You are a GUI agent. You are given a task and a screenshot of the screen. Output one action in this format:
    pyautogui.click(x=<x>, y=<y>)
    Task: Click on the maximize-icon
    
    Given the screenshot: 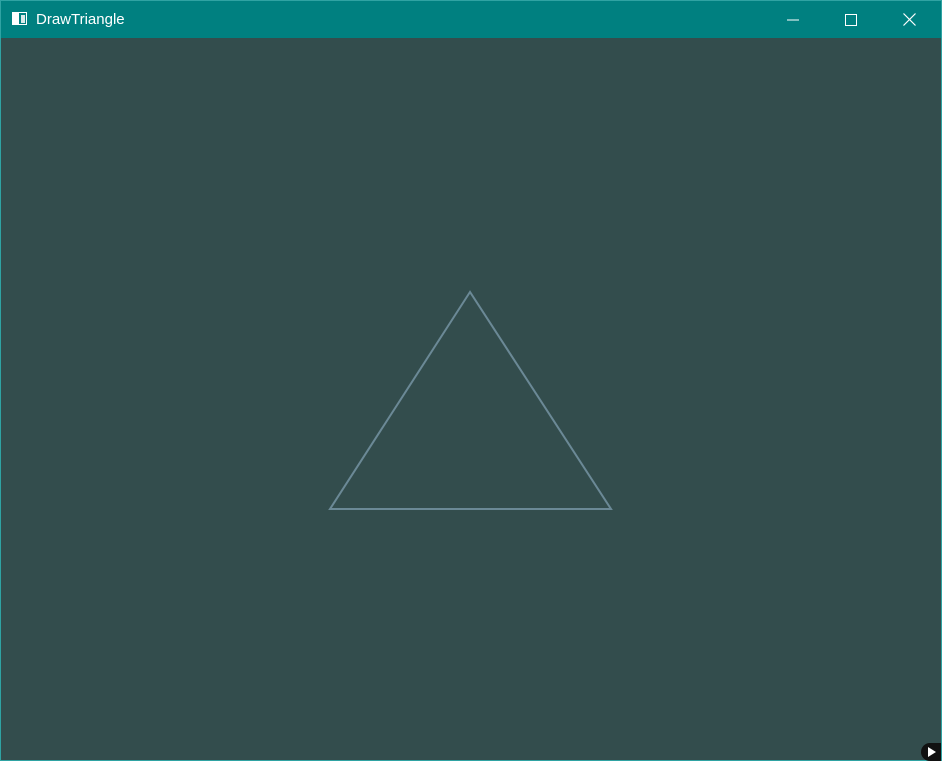 What is the action you would take?
    pyautogui.click(x=851, y=19)
    